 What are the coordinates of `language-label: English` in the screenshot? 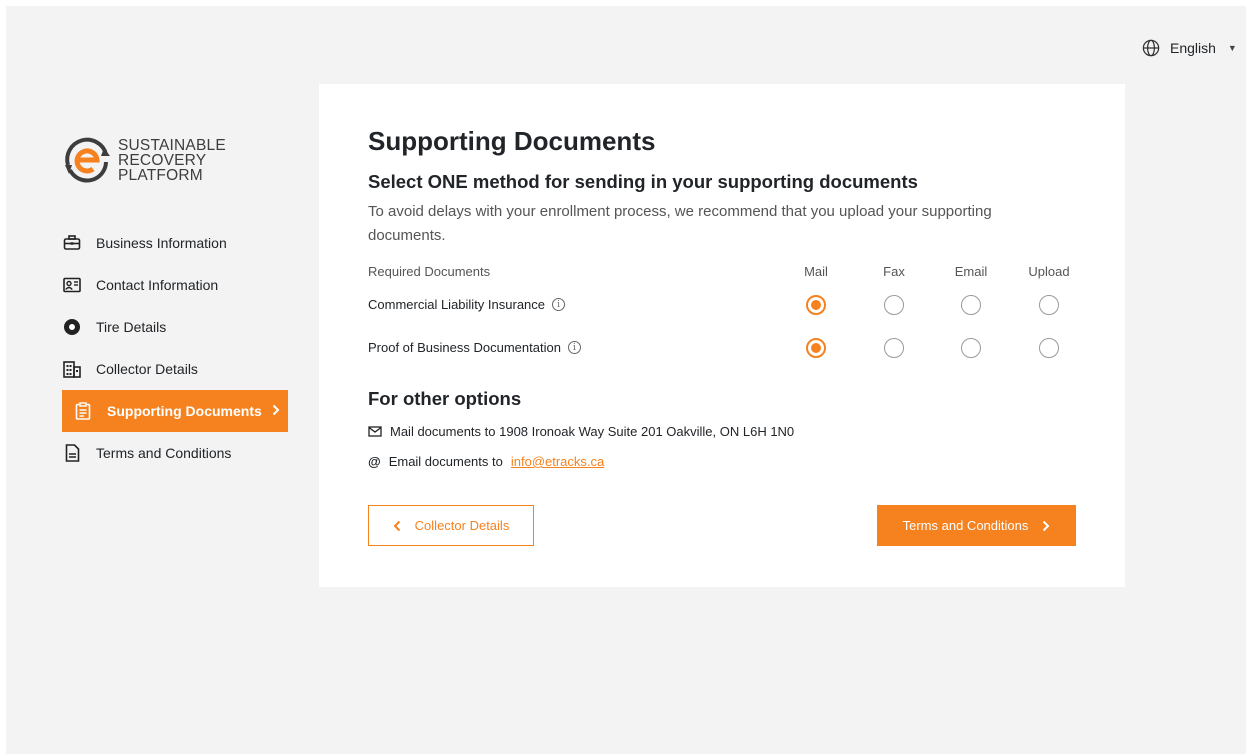 It's located at (1193, 48).